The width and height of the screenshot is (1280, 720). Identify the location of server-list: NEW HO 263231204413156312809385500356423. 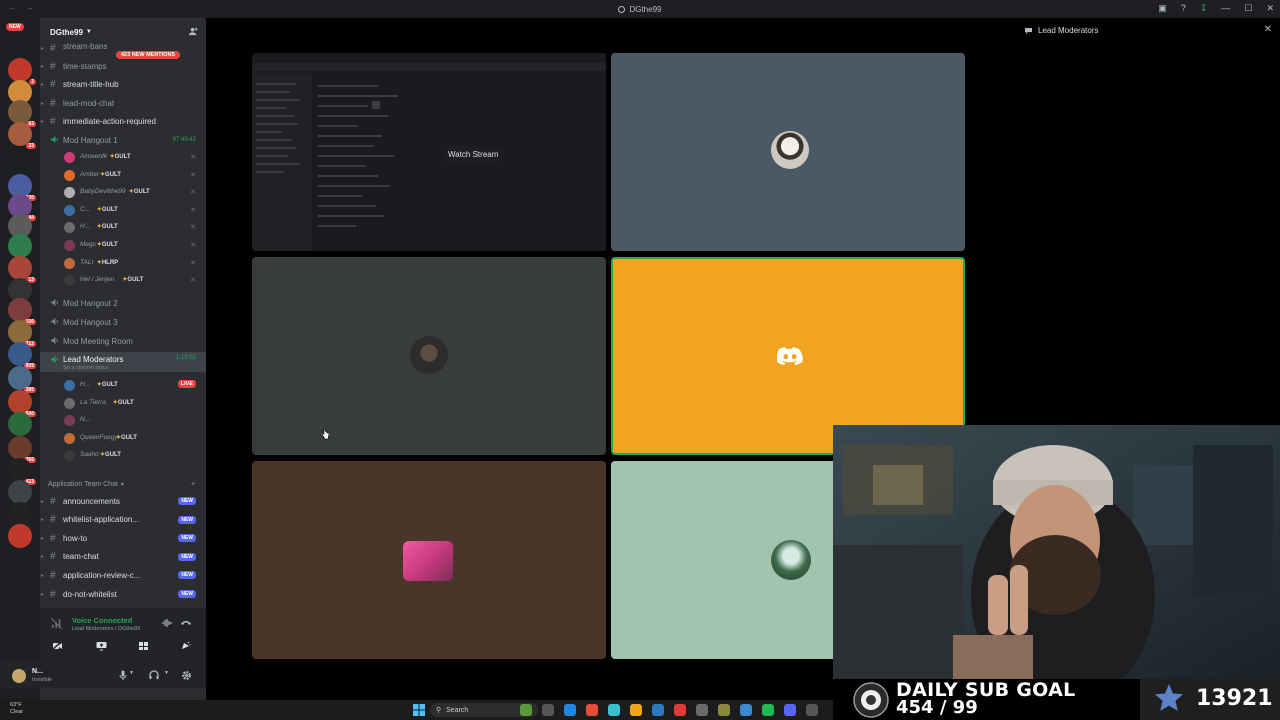
(20, 359).